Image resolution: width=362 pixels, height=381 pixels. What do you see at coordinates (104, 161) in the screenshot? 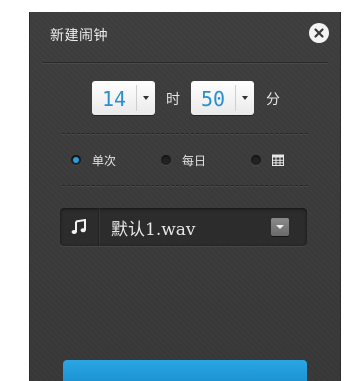
I see `radio-once-label: 单次` at bounding box center [104, 161].